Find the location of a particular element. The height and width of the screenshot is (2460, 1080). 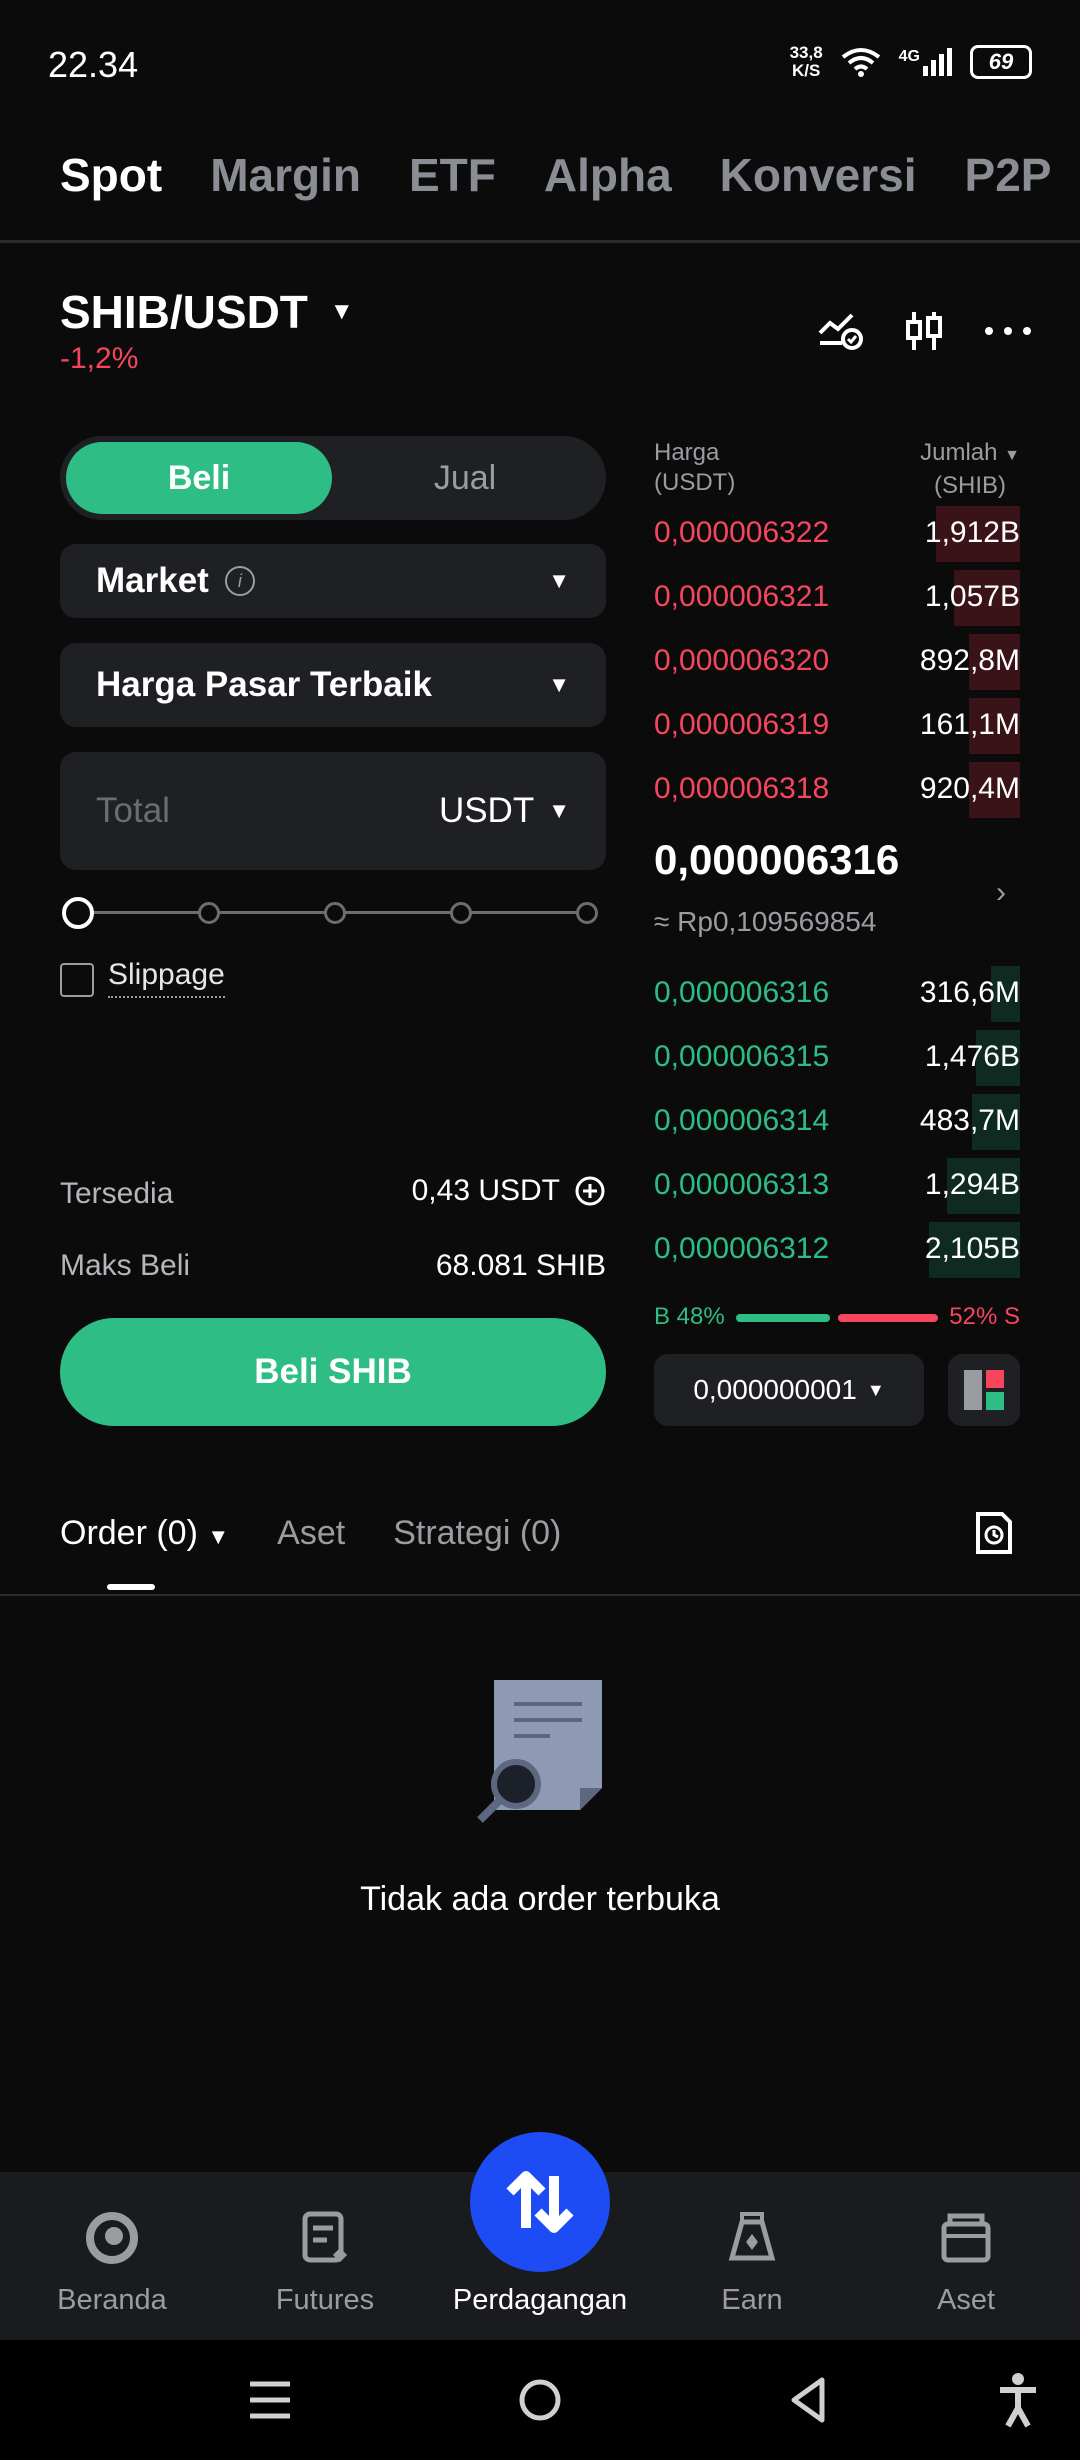

last-price-fiat: ≈ Rp0,109569854 is located at coordinates (765, 921).